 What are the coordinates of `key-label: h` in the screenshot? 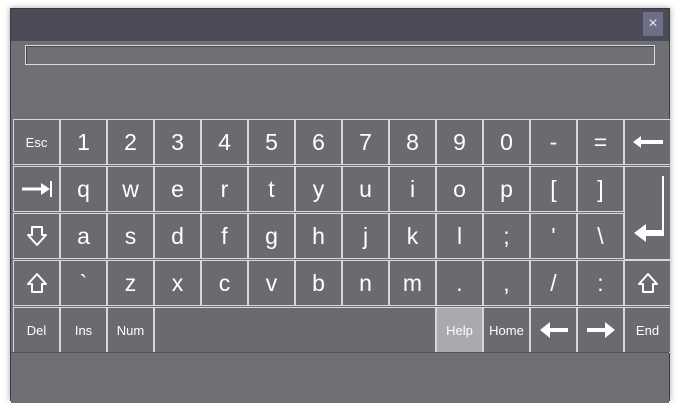 It's located at (318, 235).